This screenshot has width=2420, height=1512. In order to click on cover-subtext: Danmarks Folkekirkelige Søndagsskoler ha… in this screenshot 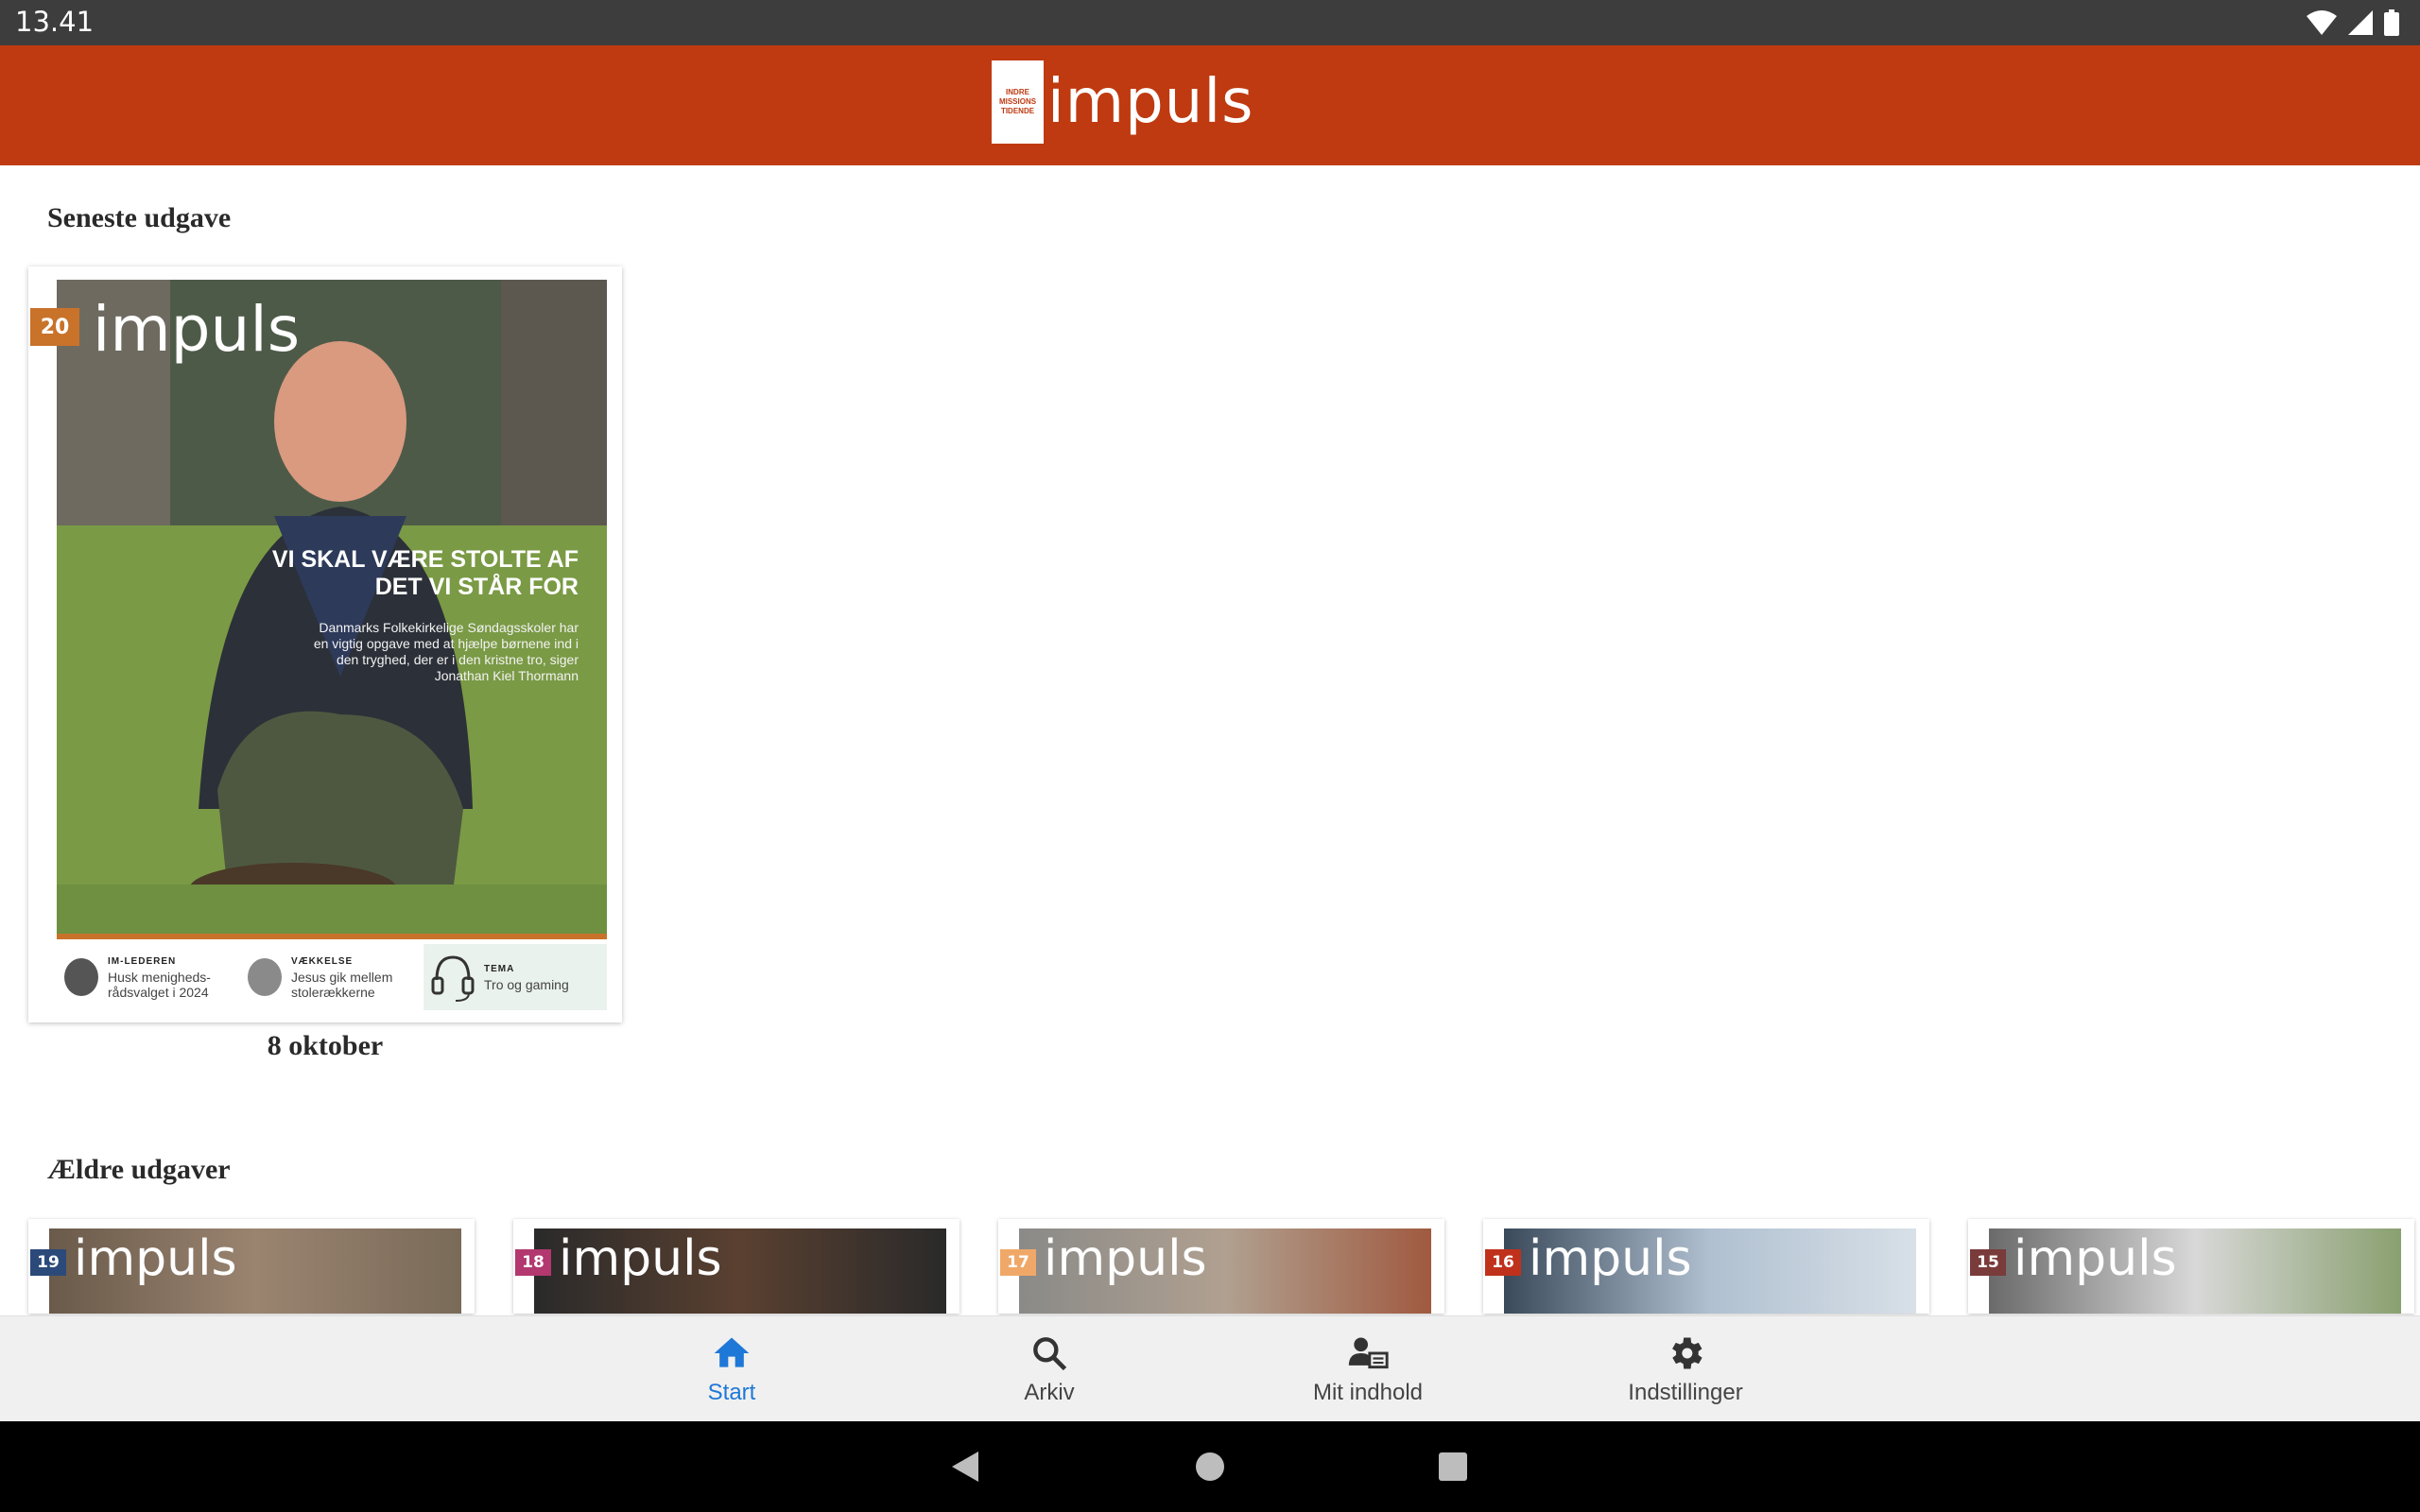, I will do `click(446, 651)`.